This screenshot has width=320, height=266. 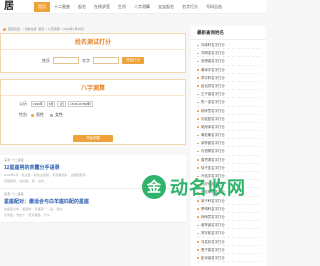 I want to click on breadcrumb: 首页位置 > 当前位置: 首页 > 八字测算 > 2023年2月28日, so click(x=43, y=29).